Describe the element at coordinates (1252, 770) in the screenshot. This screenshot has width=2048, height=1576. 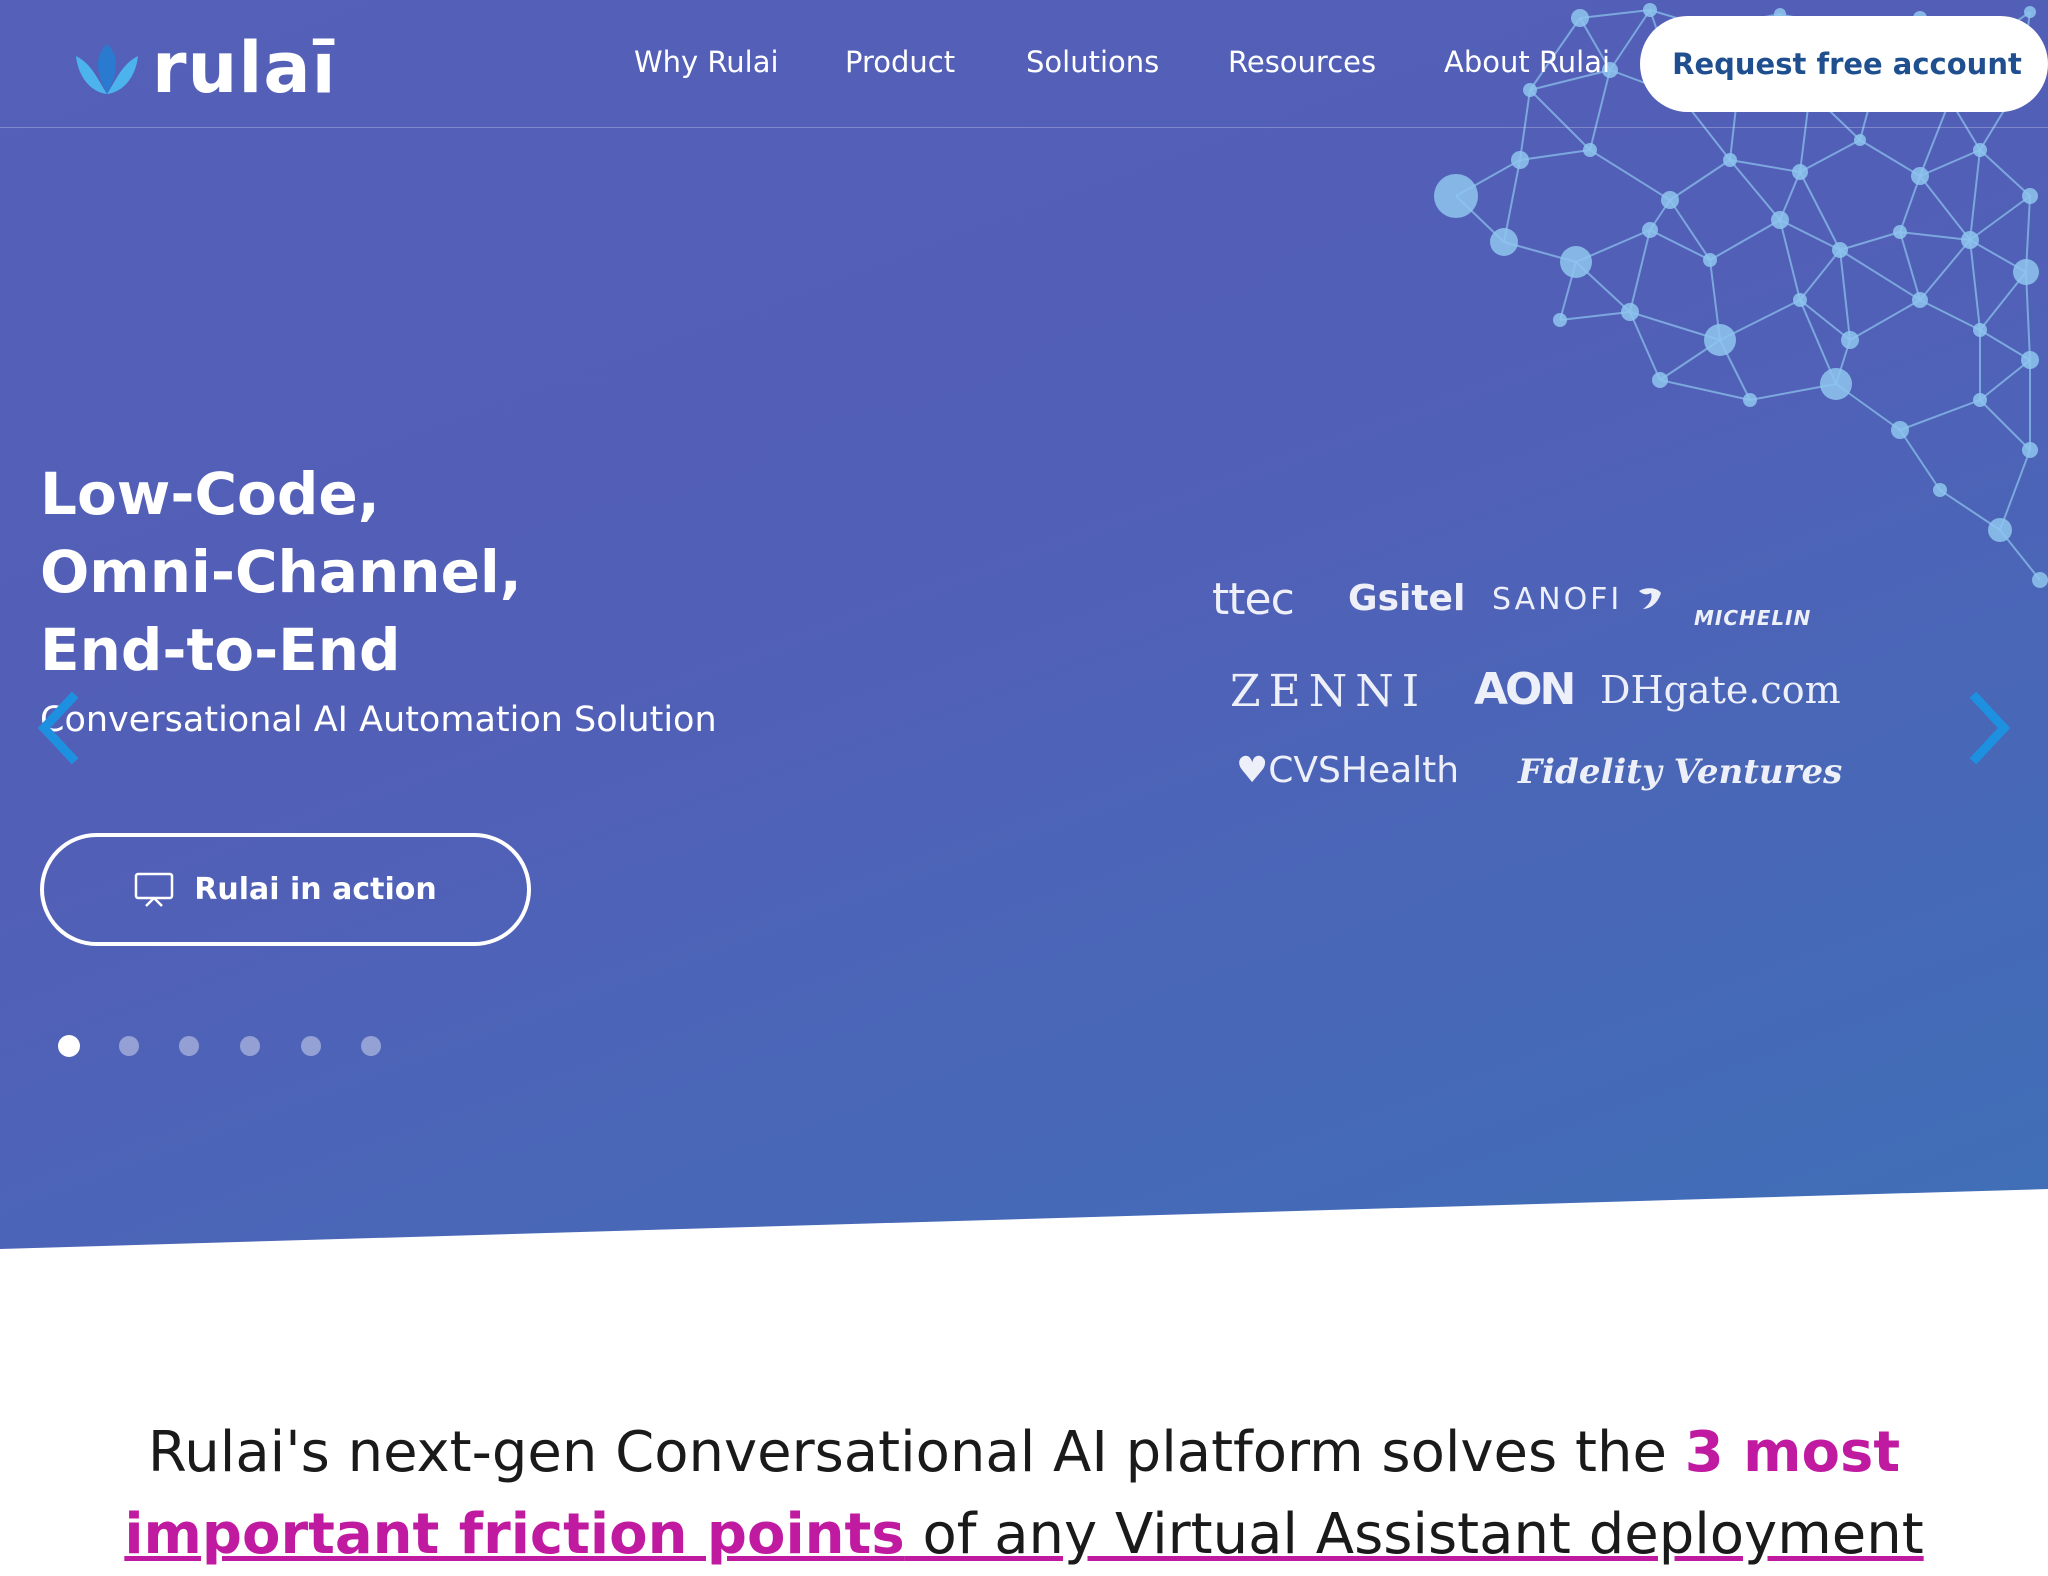
I see `heart-icon: ♥` at that location.